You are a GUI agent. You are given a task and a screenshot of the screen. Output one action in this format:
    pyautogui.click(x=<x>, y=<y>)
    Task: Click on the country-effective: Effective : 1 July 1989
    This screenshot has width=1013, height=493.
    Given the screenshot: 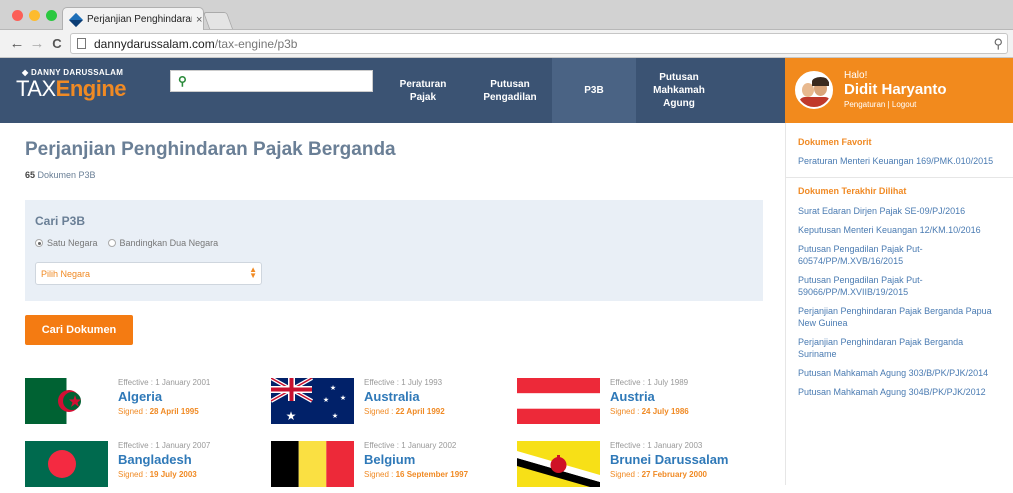 What is the action you would take?
    pyautogui.click(x=649, y=382)
    